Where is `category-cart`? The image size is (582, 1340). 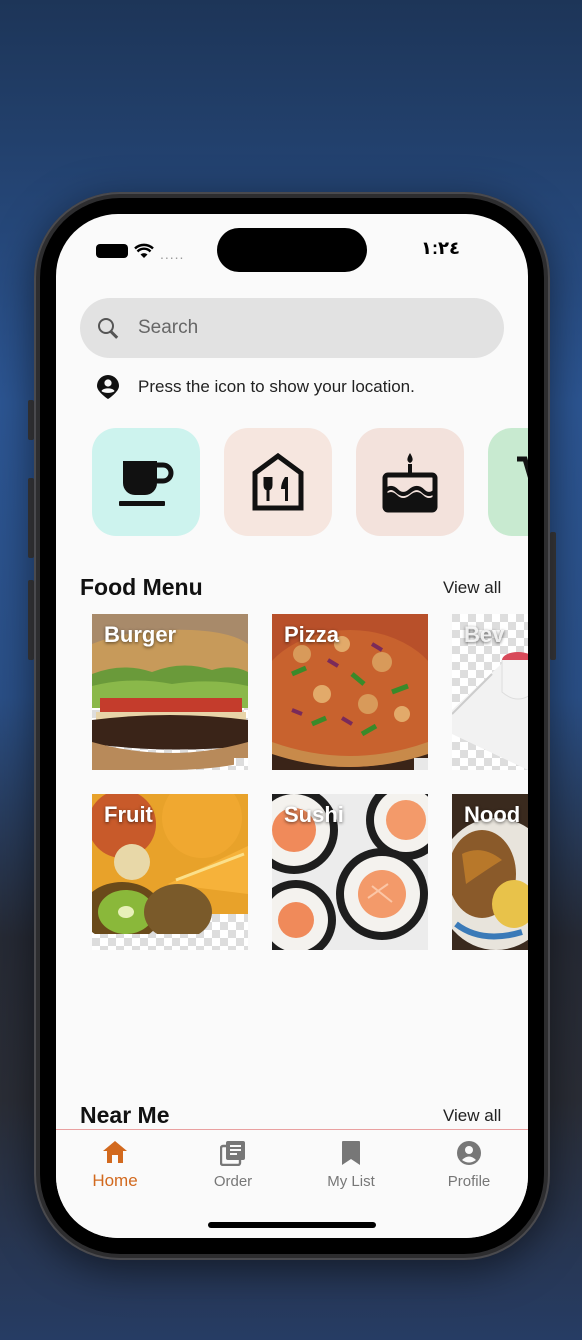 category-cart is located at coordinates (508, 482).